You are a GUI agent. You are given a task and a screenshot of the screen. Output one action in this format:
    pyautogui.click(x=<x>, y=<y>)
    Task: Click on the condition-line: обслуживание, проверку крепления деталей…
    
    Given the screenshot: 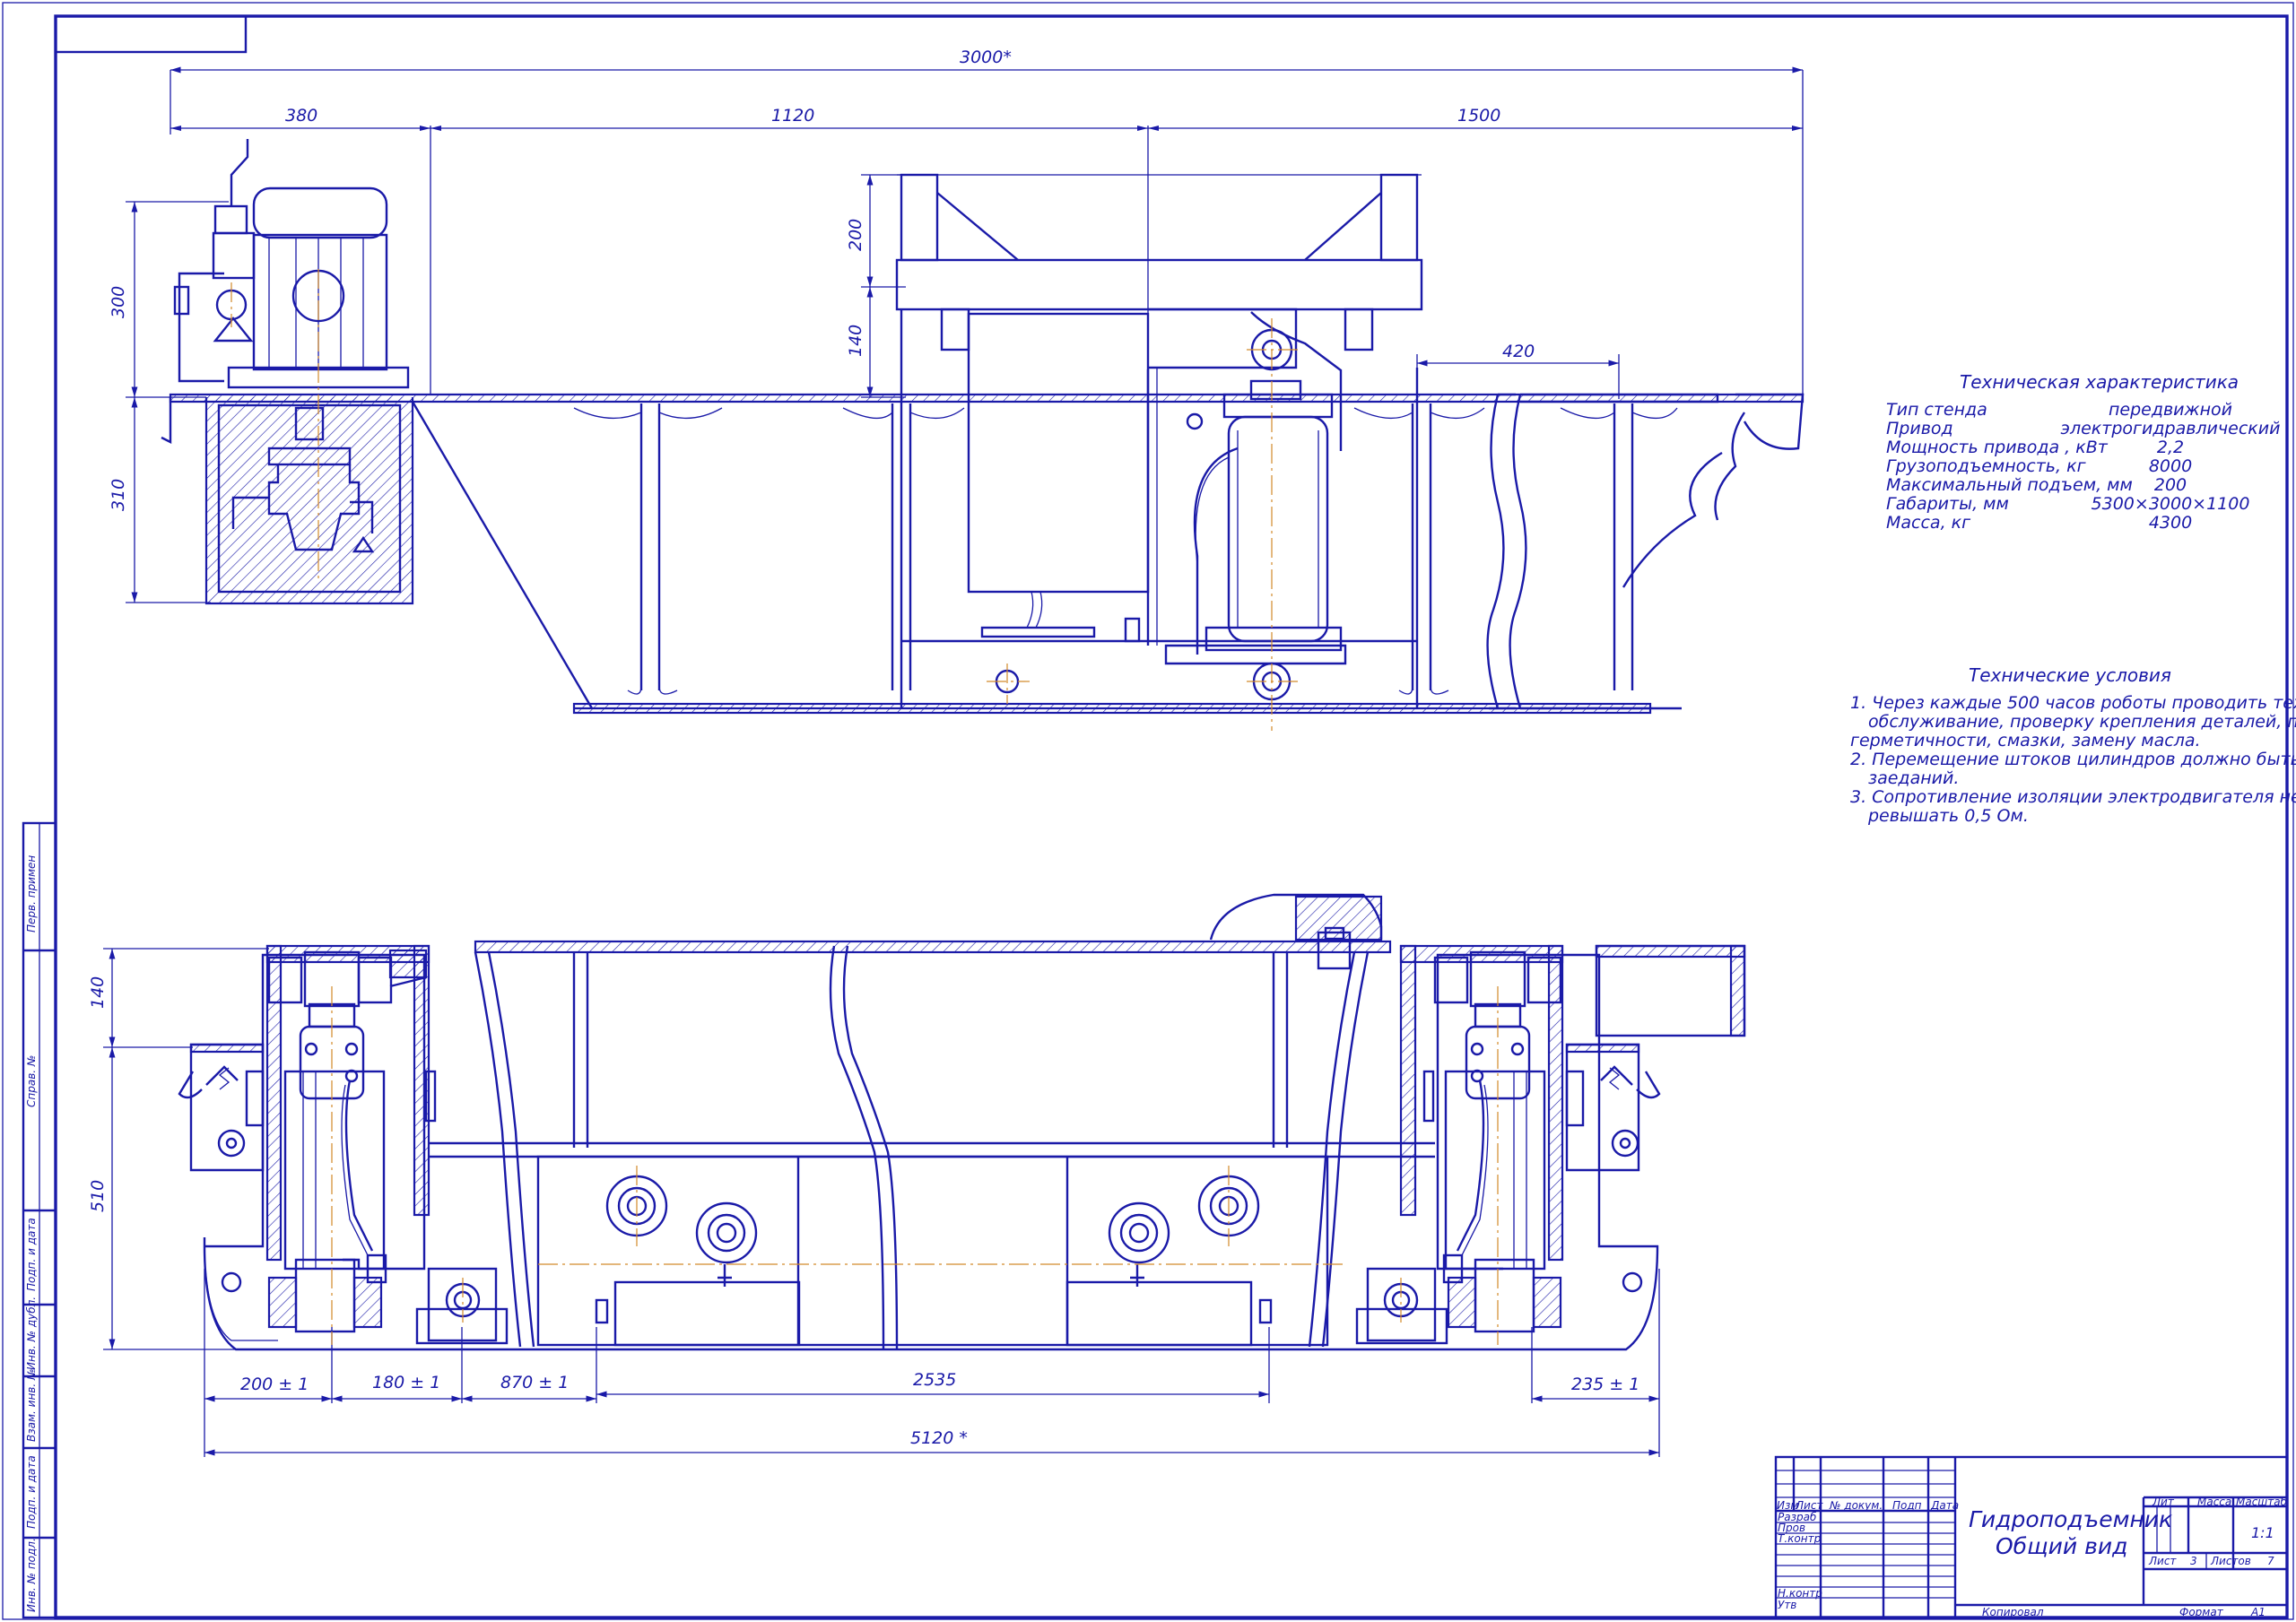 What is the action you would take?
    pyautogui.click(x=2082, y=722)
    